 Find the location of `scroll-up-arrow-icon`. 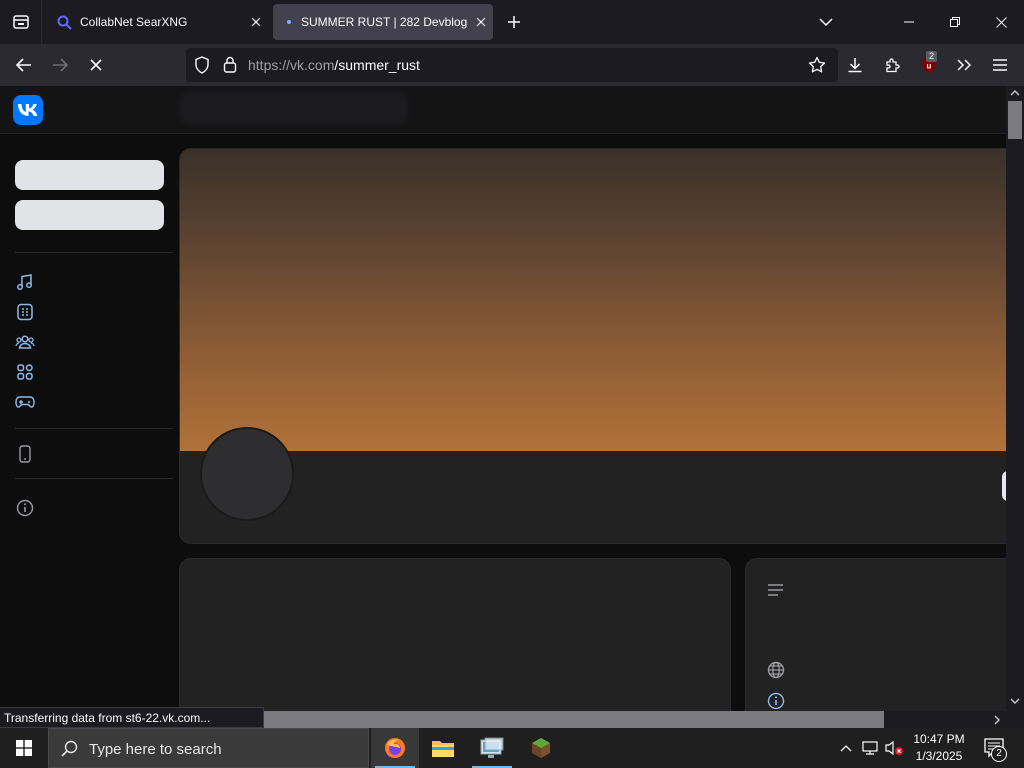

scroll-up-arrow-icon is located at coordinates (1015, 93).